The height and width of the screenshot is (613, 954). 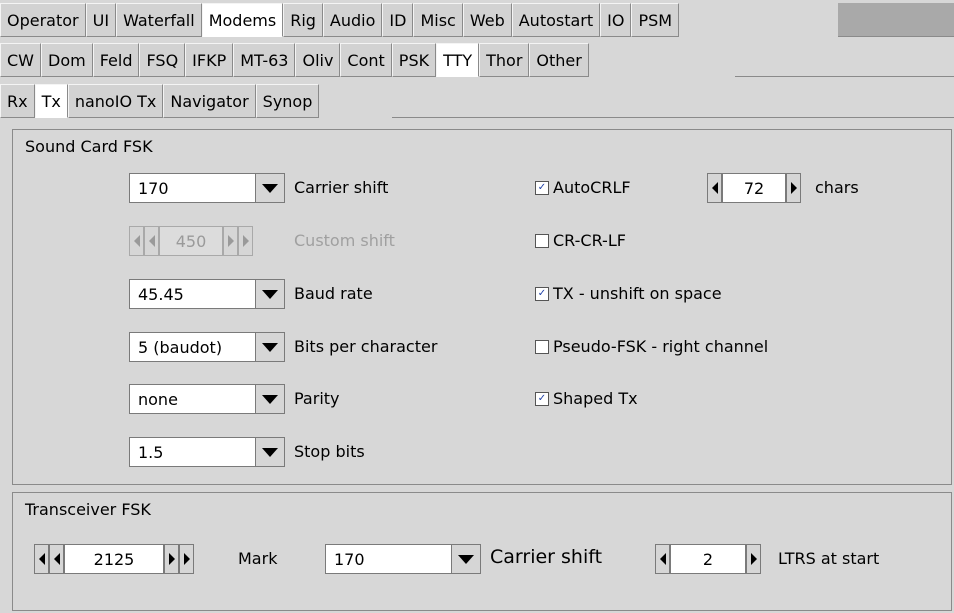 I want to click on carrier-shift-combo: 170, so click(x=207, y=188).